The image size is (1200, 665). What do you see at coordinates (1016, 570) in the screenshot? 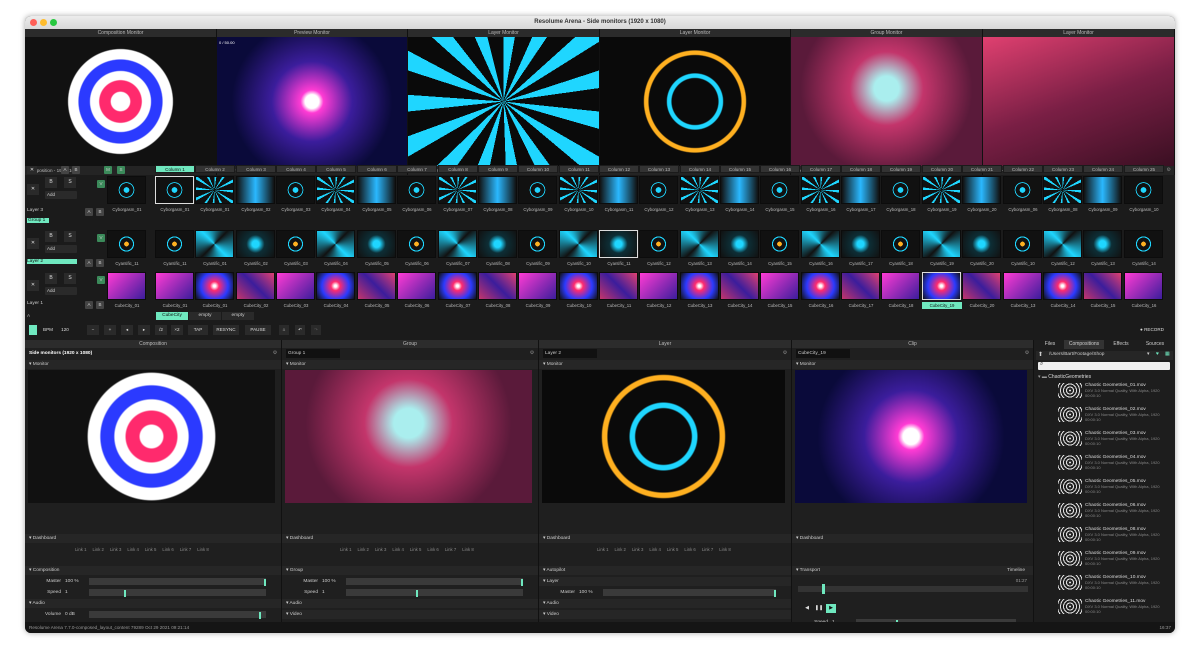
I see `timeline-select: Timeline` at bounding box center [1016, 570].